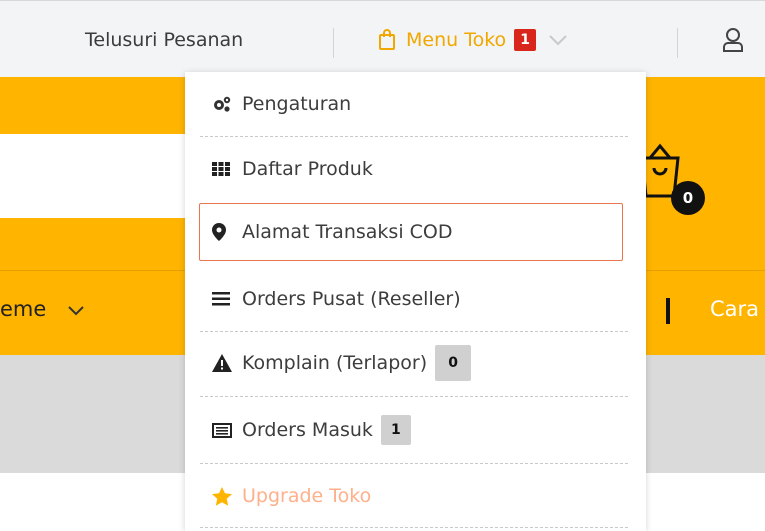 This screenshot has width=765, height=531. I want to click on menu-item-label: Komplain (Terlapor), so click(335, 363).